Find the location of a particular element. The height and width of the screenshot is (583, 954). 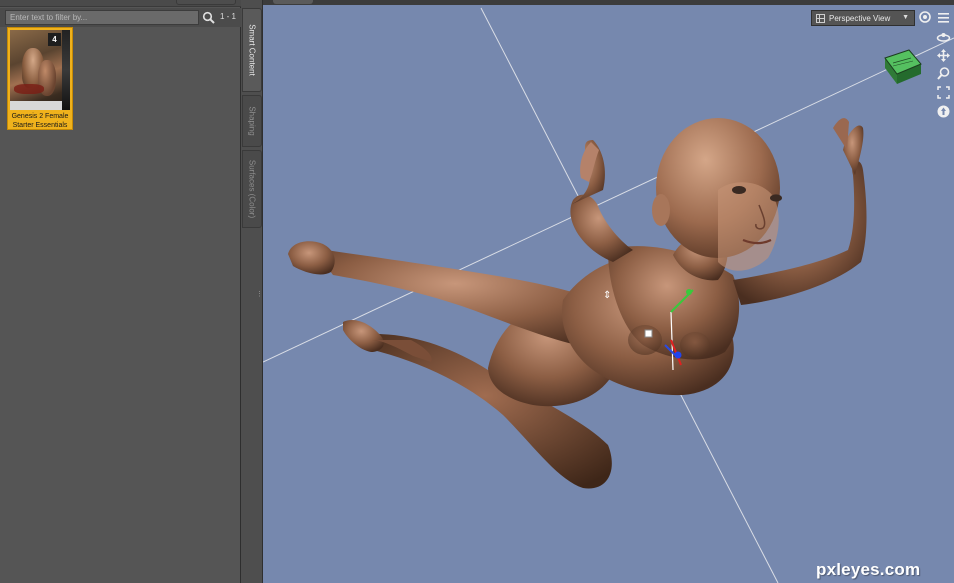

product-tile-genesis-2-female: 4 Genesis 2 Female Starter Essentials is located at coordinates (40, 78).